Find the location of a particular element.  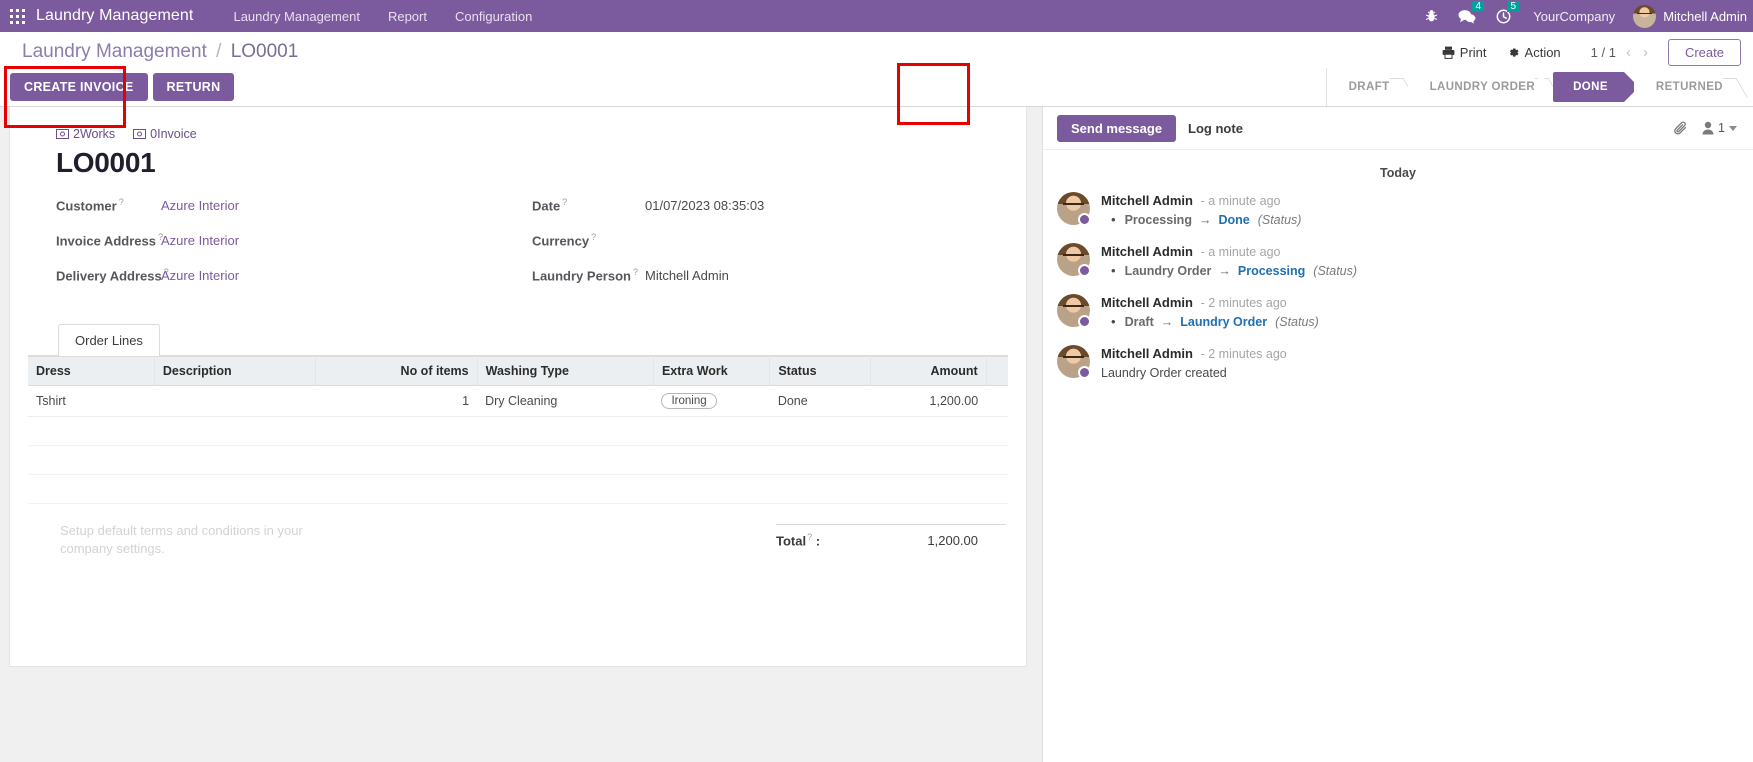

field-customer-value: Azure Interior is located at coordinates (200, 205).